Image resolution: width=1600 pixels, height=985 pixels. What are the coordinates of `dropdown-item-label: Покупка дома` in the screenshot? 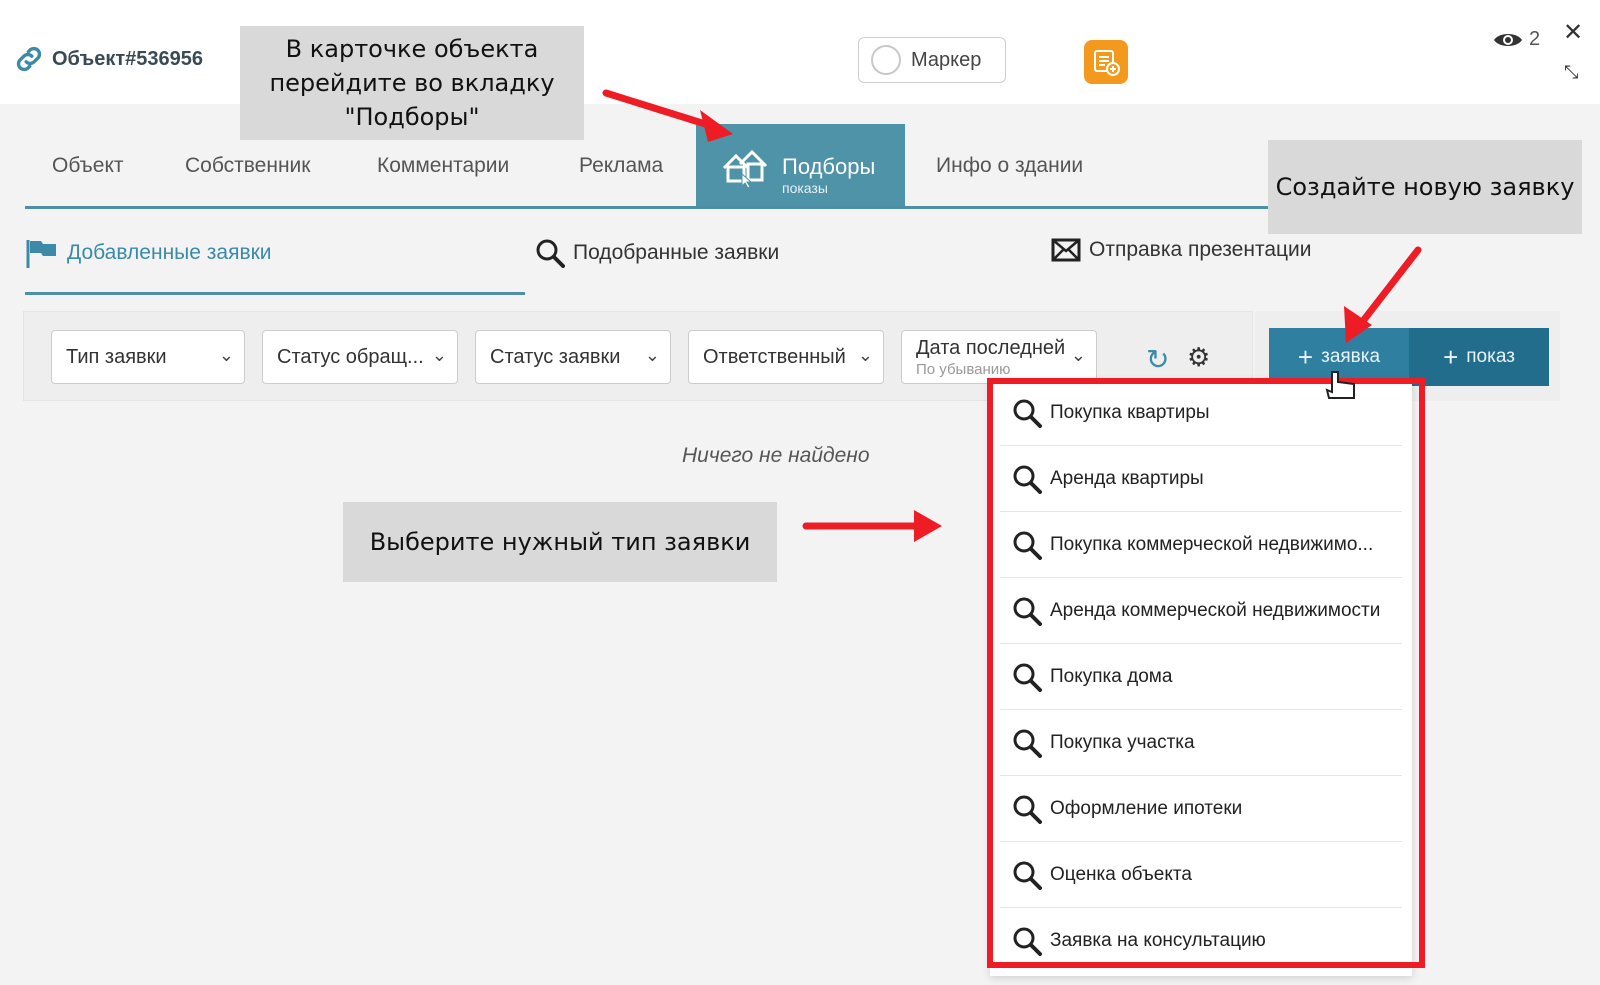 It's located at (1111, 676).